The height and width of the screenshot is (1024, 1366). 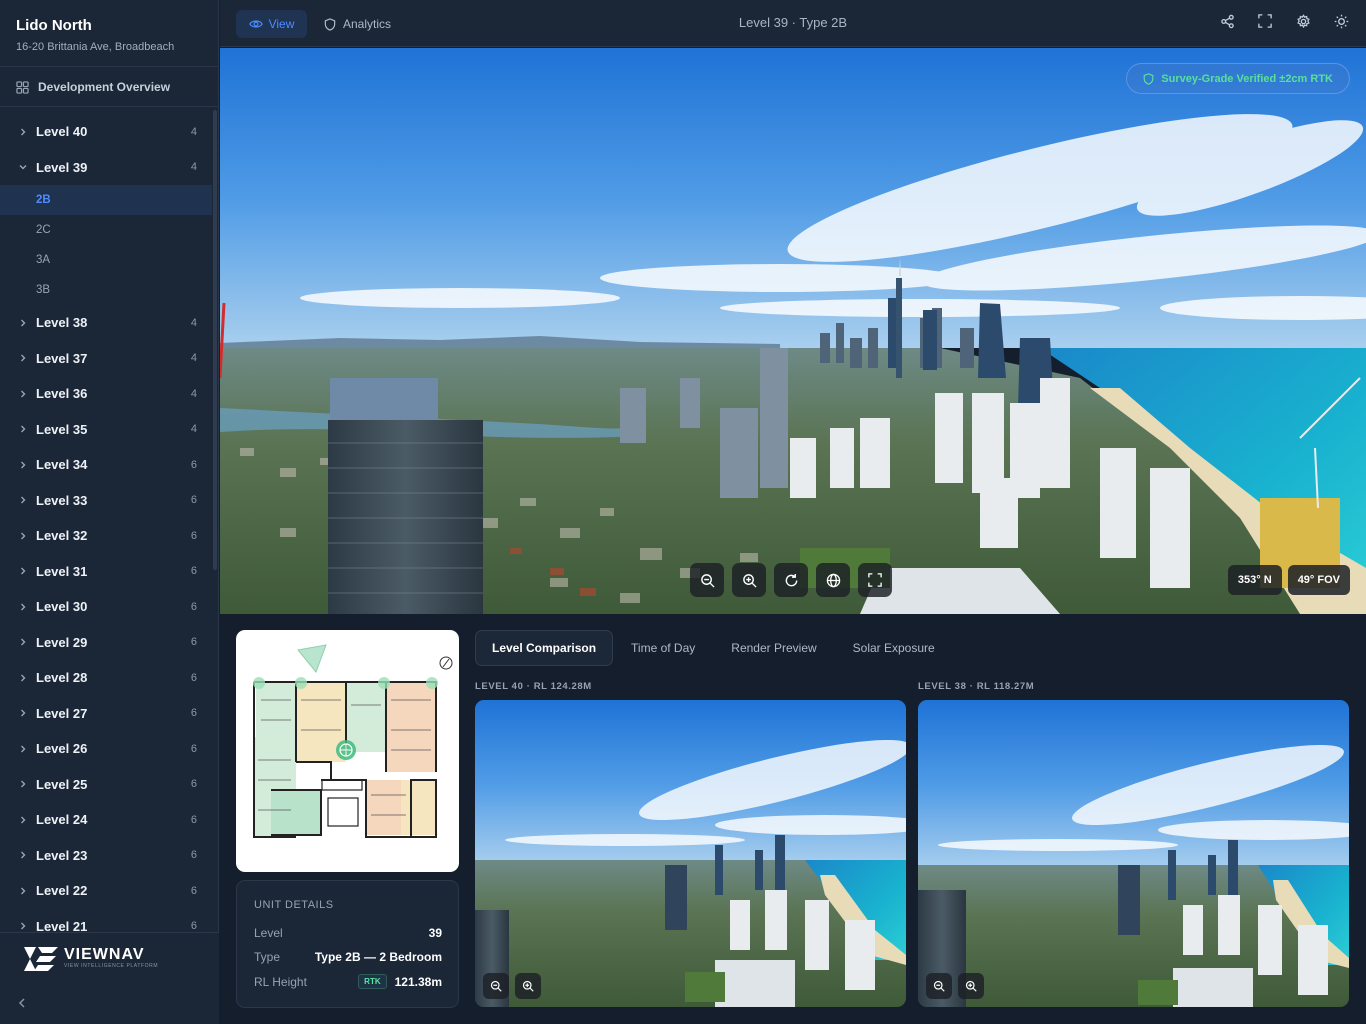 I want to click on settings-icon, so click(x=1303, y=20).